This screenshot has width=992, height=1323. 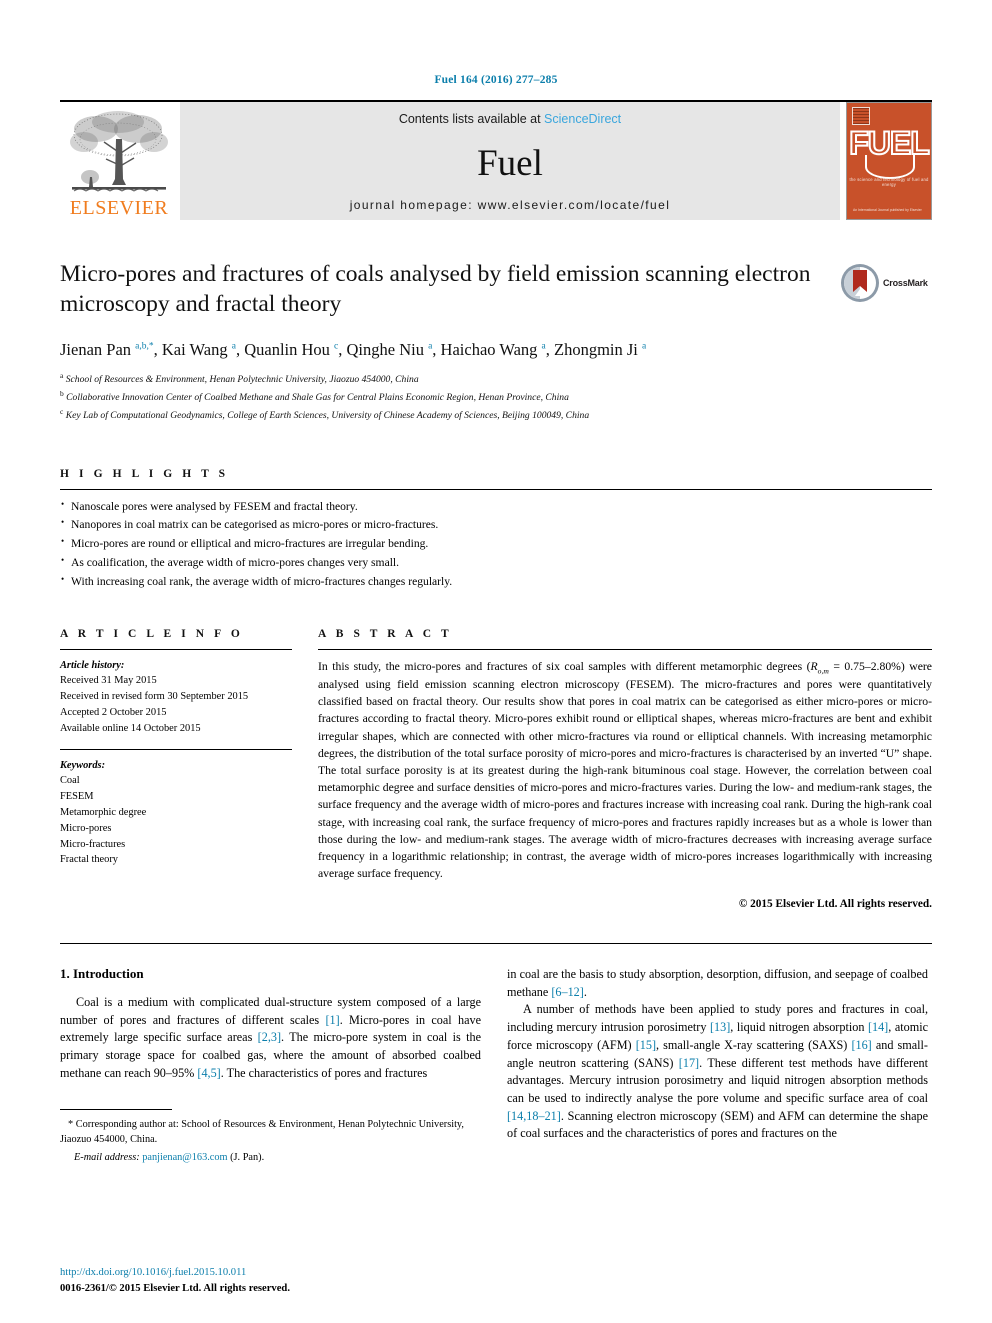 I want to click on highlights-rule, so click(x=496, y=489).